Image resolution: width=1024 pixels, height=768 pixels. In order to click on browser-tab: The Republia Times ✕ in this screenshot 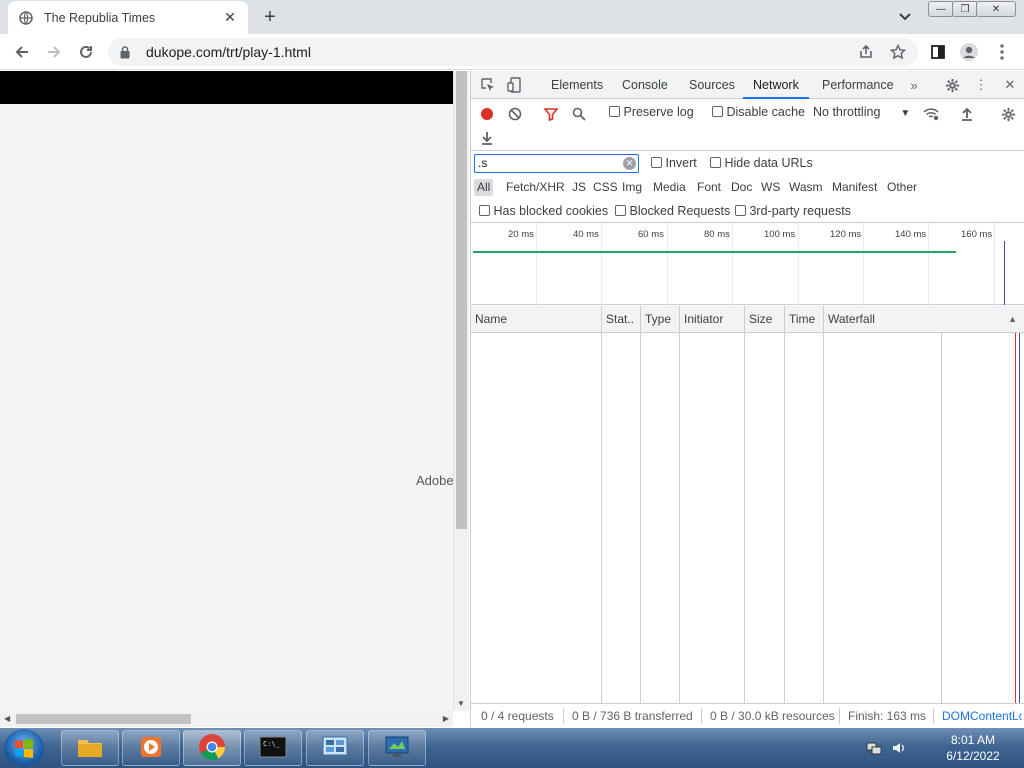, I will do `click(128, 17)`.